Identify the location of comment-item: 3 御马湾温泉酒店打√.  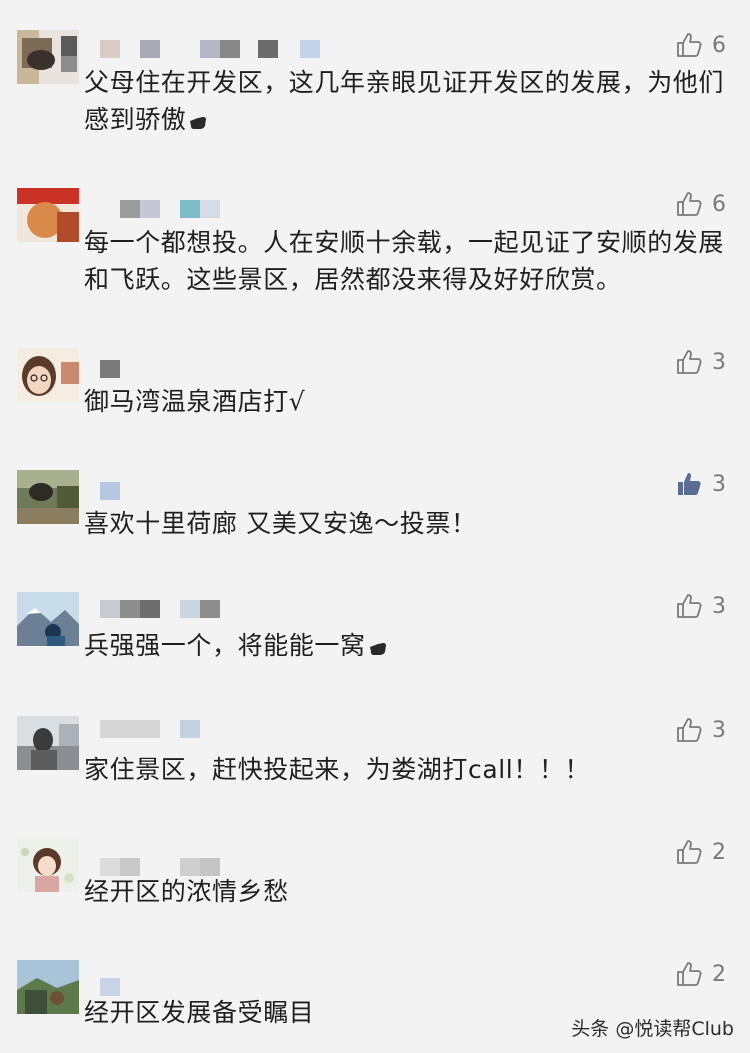
(375, 380).